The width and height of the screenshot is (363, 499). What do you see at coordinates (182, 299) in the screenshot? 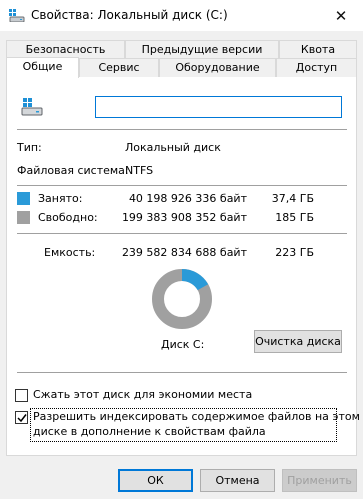
I see `disk-usage-donut` at bounding box center [182, 299].